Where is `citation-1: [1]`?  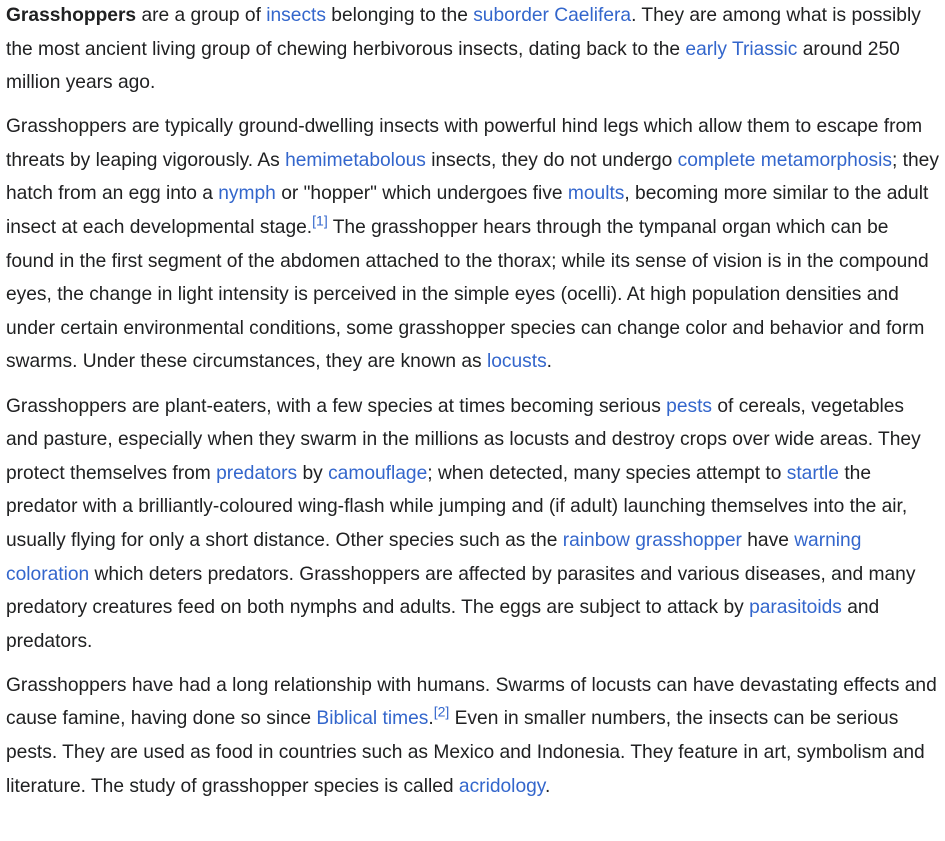
citation-1: [1] is located at coordinates (320, 221).